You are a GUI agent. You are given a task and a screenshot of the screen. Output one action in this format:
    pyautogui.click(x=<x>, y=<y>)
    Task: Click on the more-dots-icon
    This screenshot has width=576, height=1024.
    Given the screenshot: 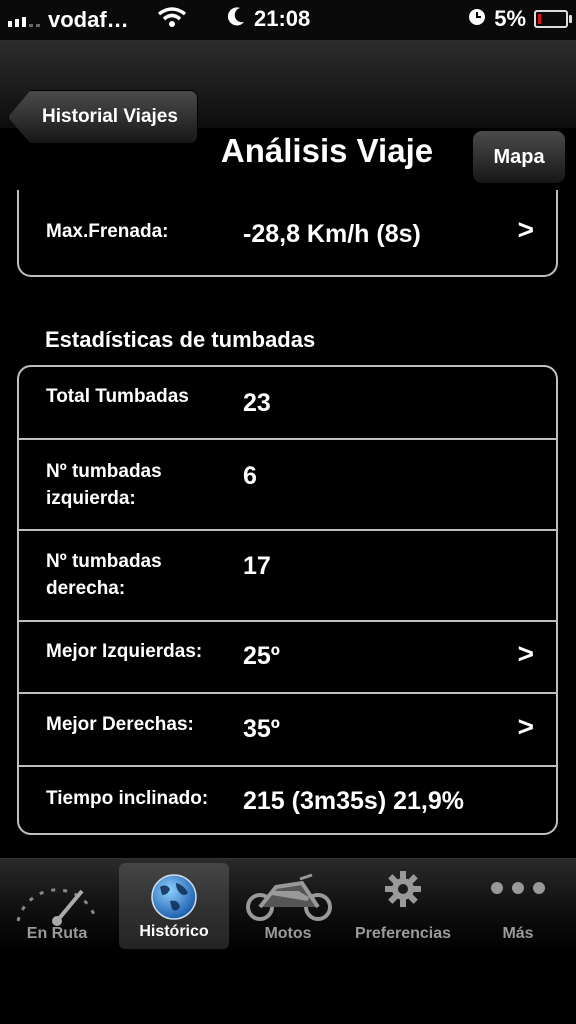 What is the action you would take?
    pyautogui.click(x=518, y=890)
    